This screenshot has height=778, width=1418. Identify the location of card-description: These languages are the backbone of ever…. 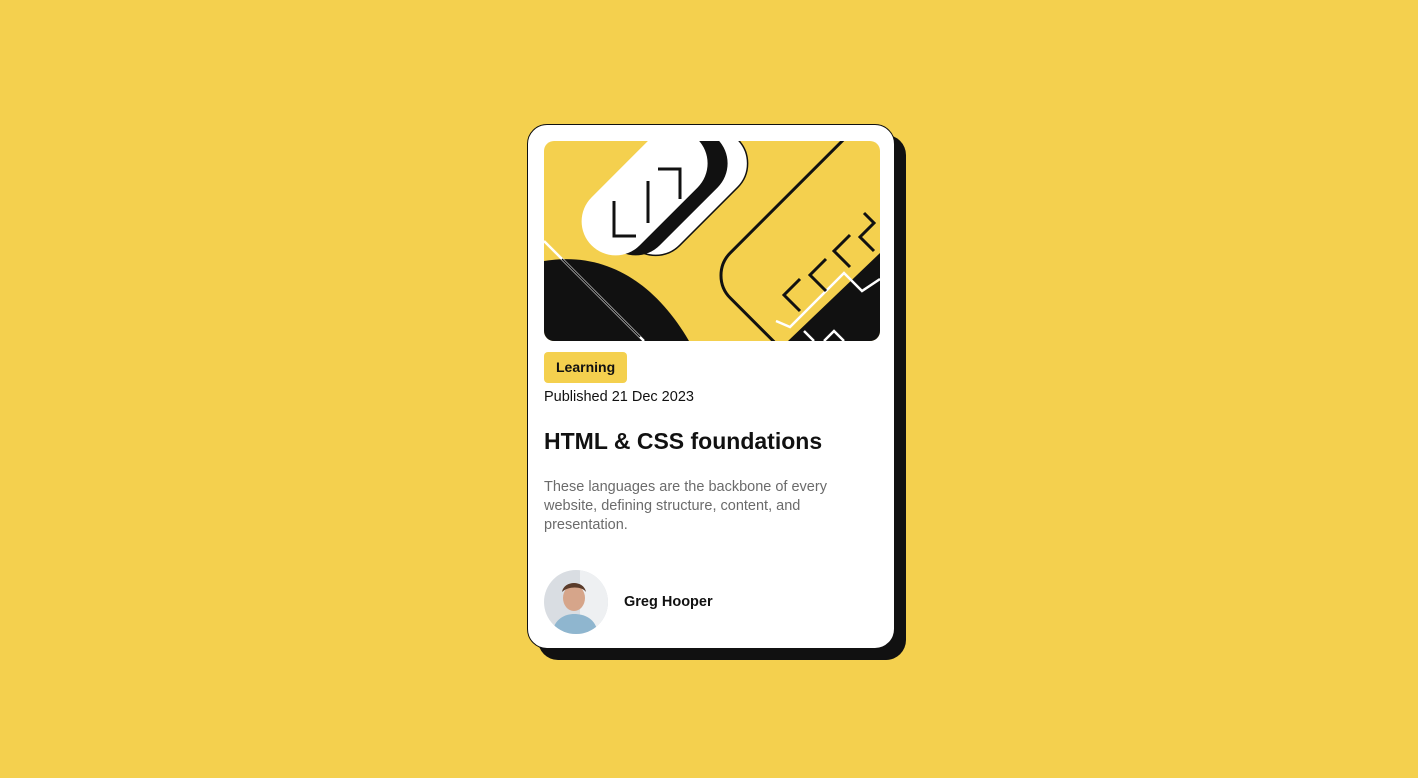
(685, 506).